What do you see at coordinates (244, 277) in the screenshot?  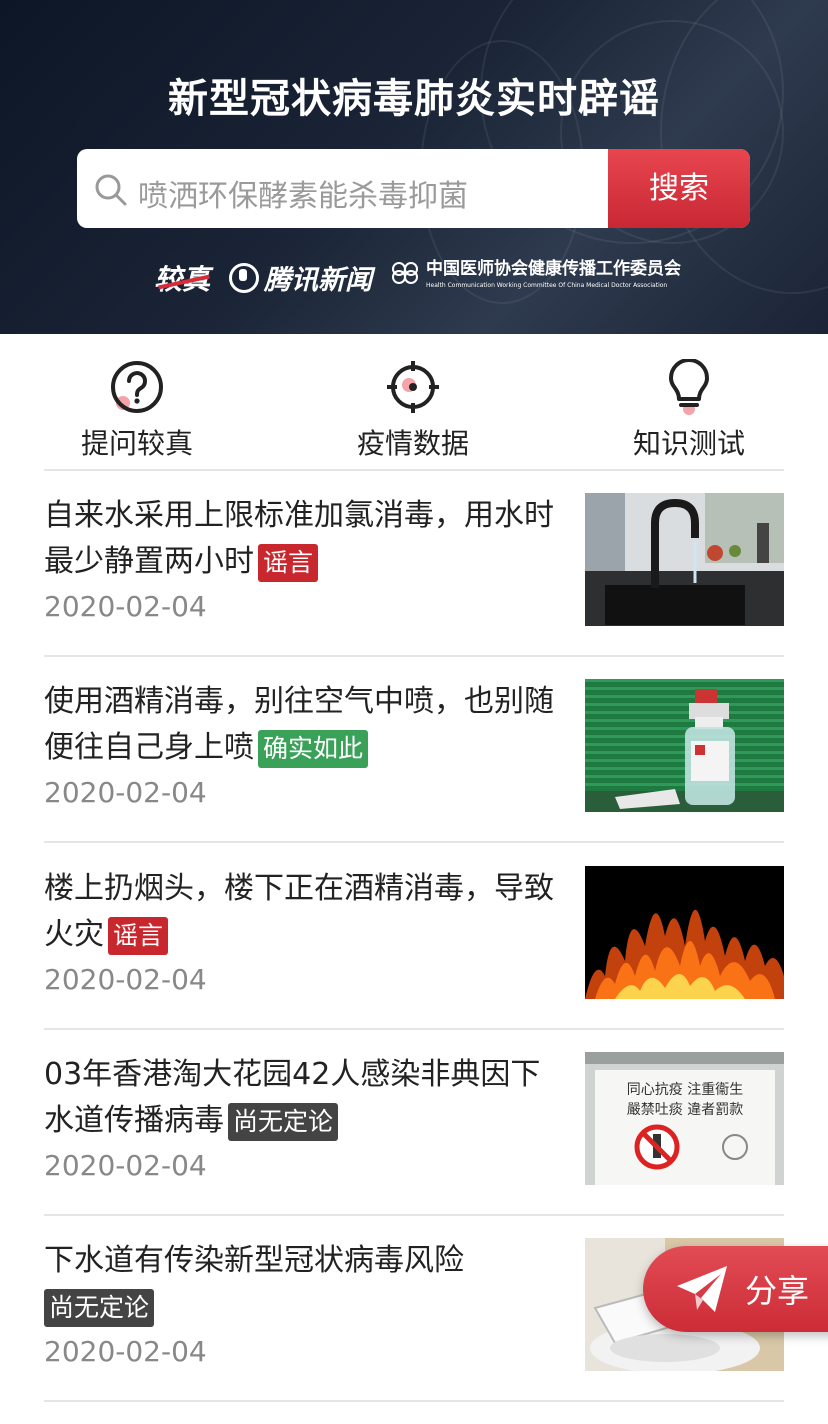 I see `tencent-news-icon` at bounding box center [244, 277].